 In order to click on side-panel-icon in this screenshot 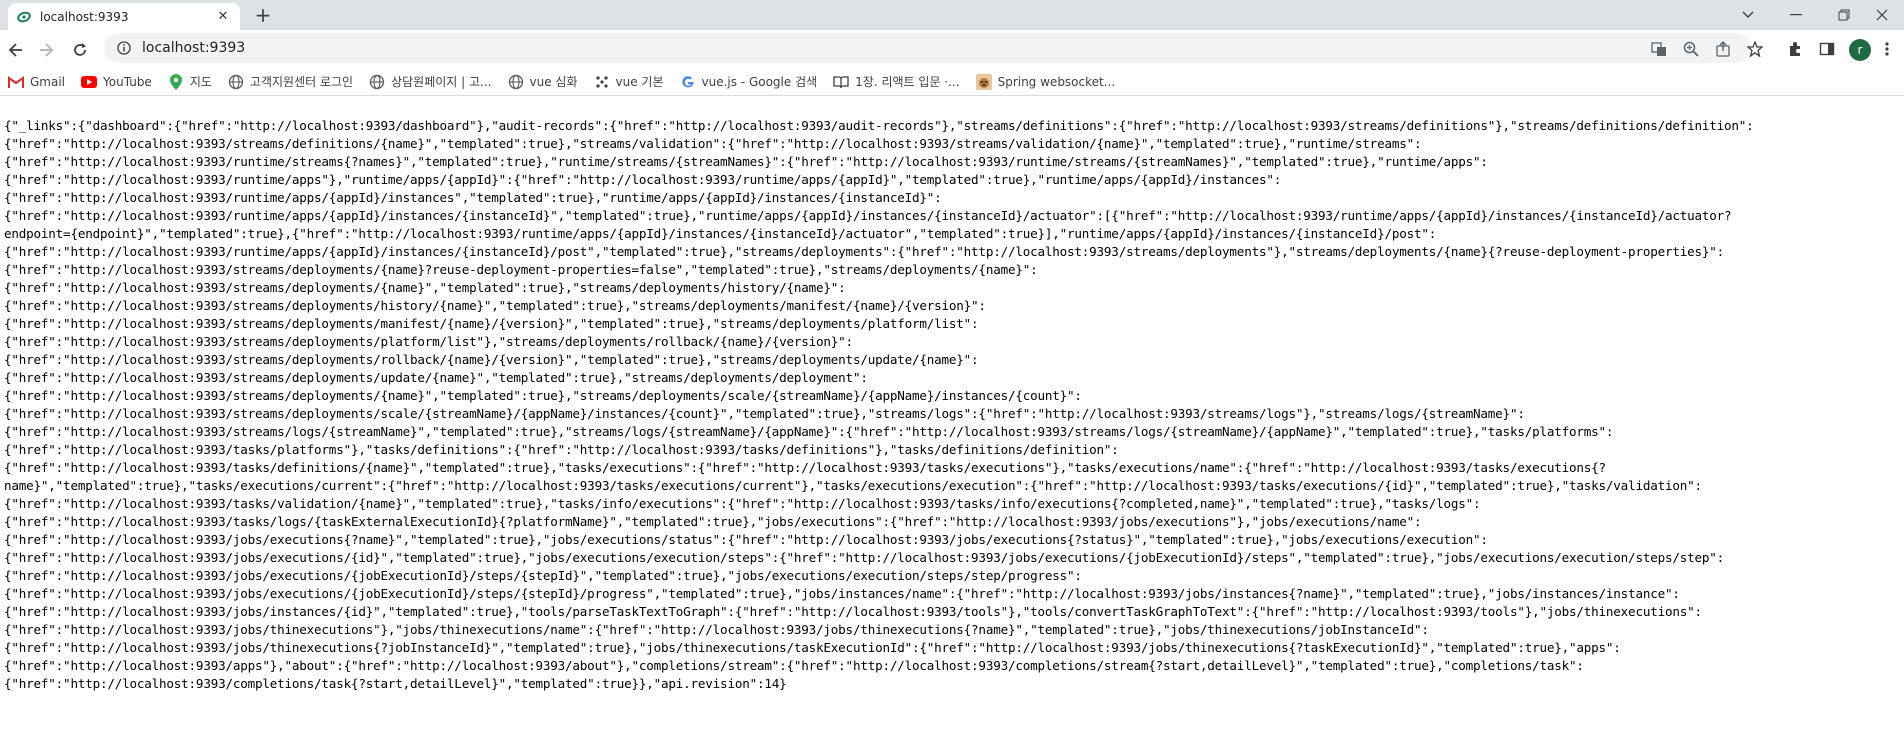, I will do `click(1827, 49)`.